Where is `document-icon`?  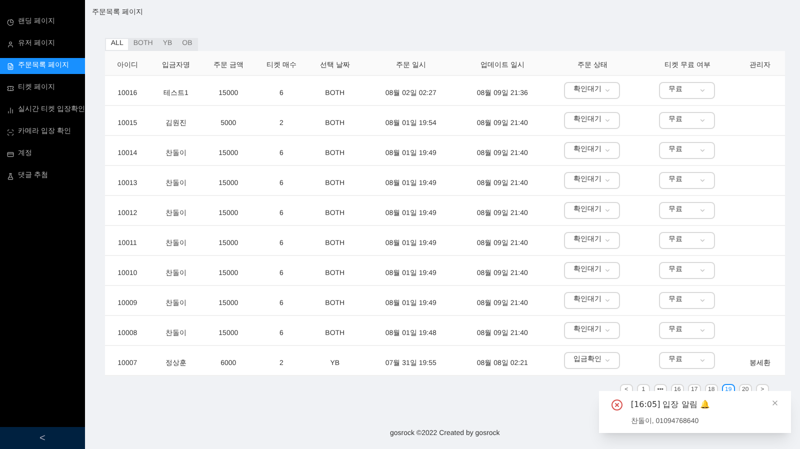 document-icon is located at coordinates (10, 66).